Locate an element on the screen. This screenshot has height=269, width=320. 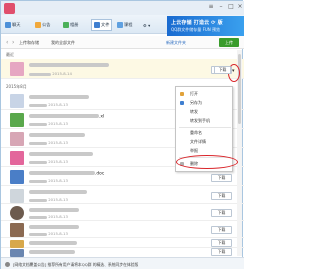
files-tab: 文件 is located at coordinates (102, 25).